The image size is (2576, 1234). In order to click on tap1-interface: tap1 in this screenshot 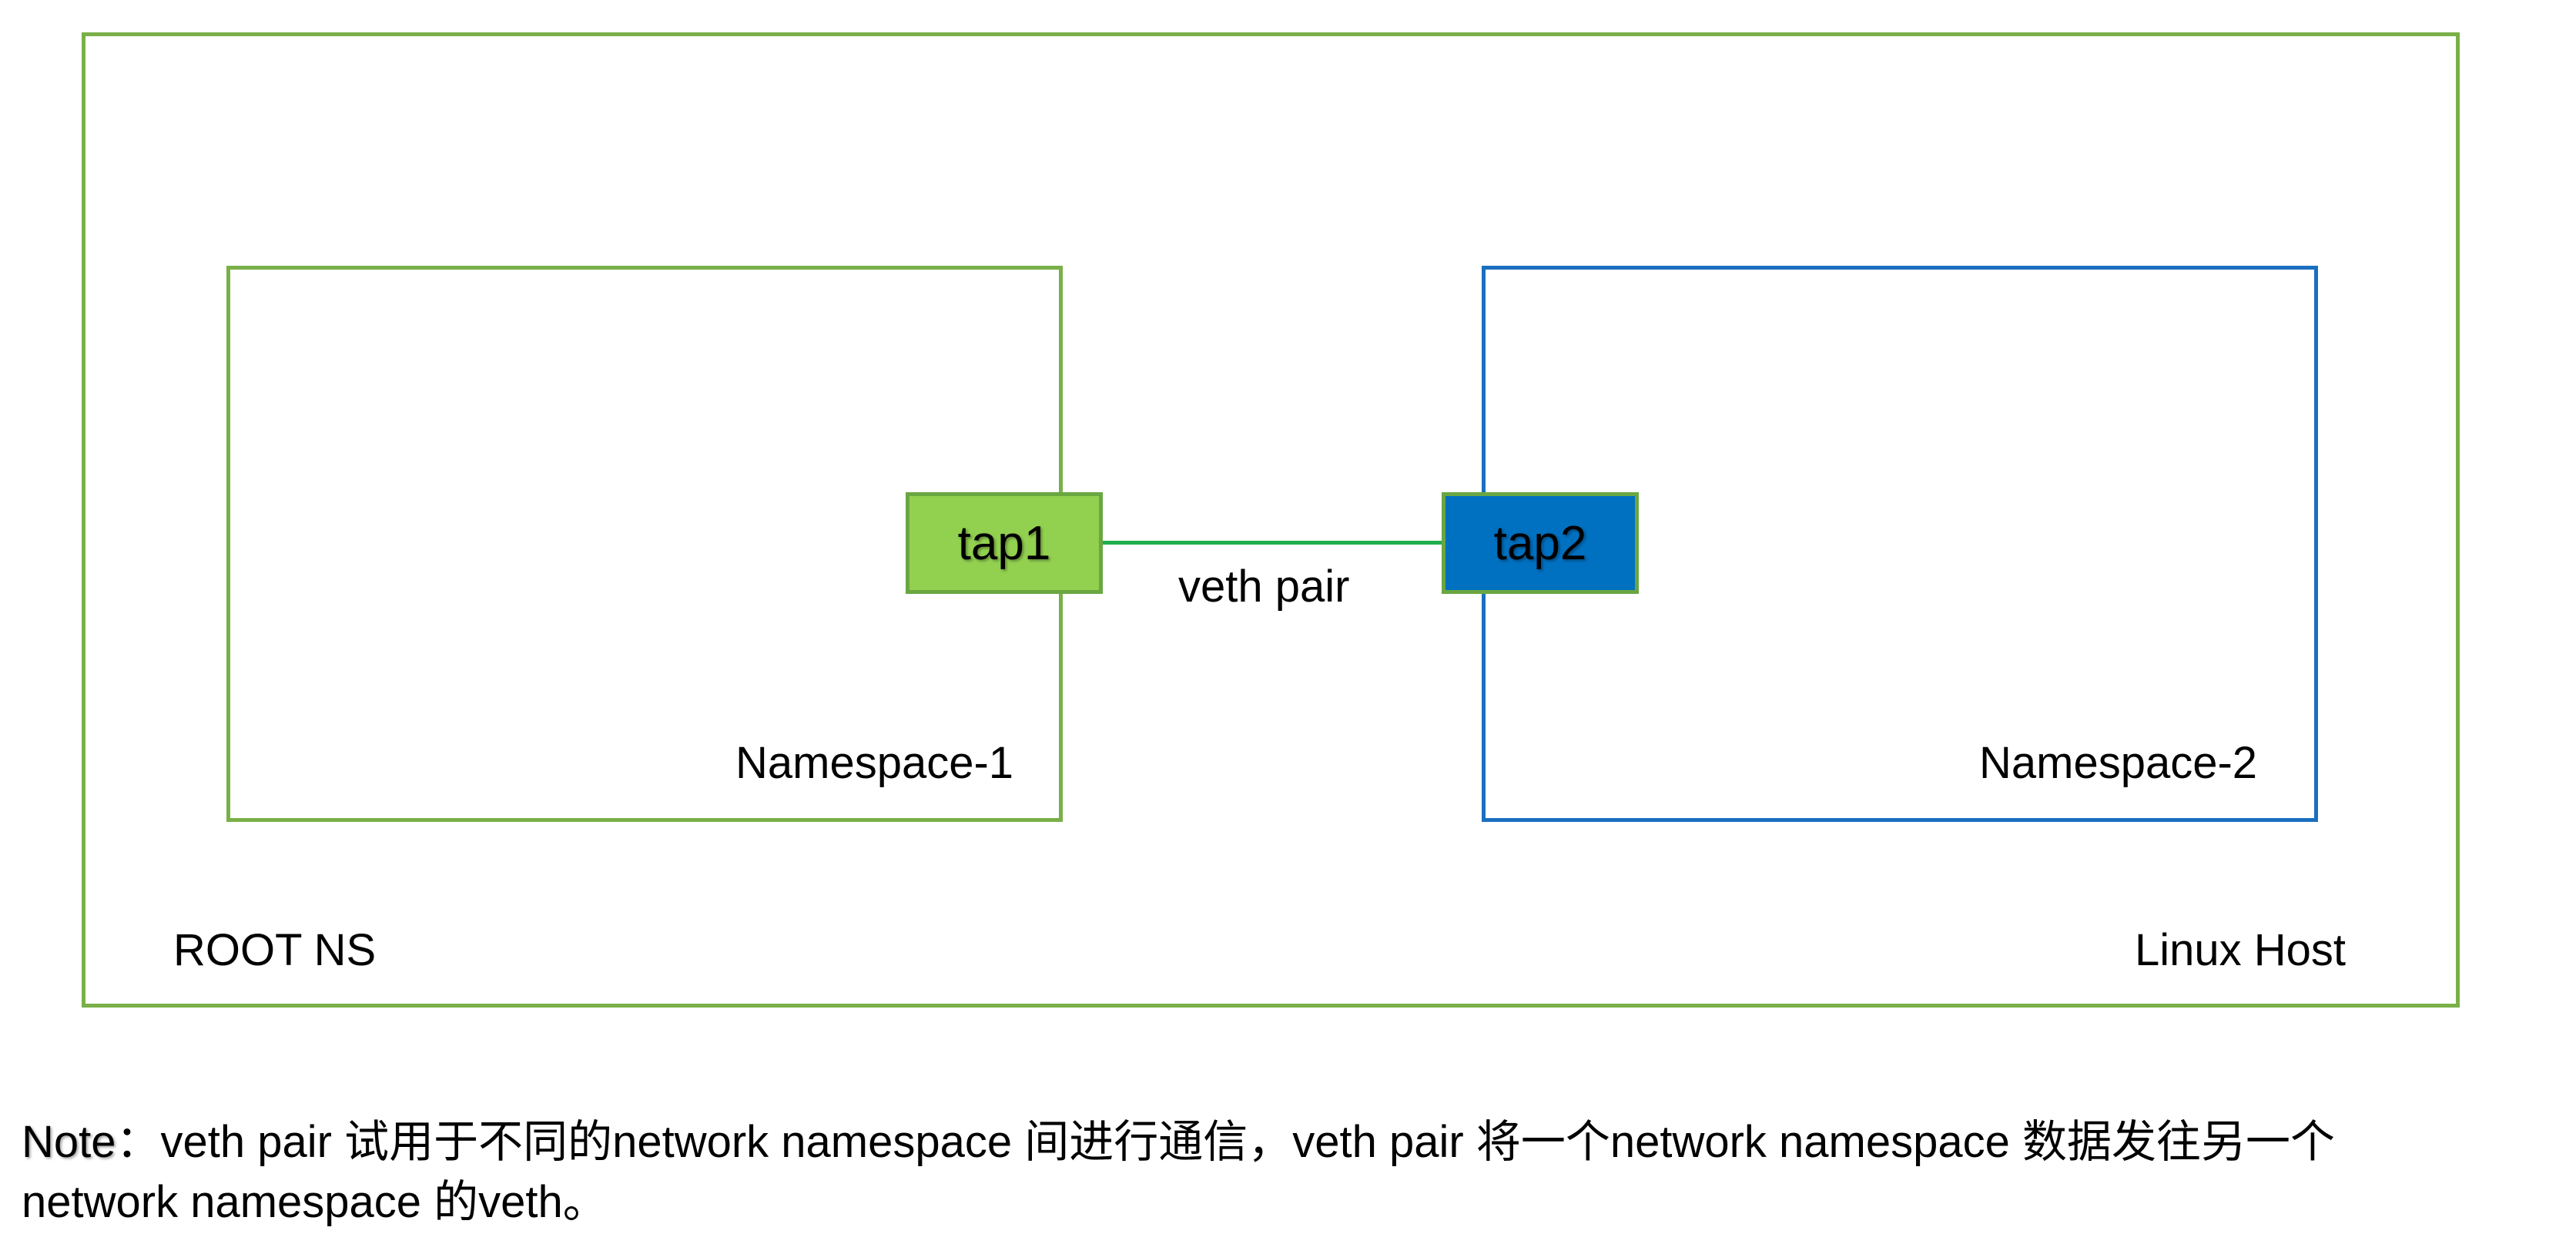, I will do `click(1005, 543)`.